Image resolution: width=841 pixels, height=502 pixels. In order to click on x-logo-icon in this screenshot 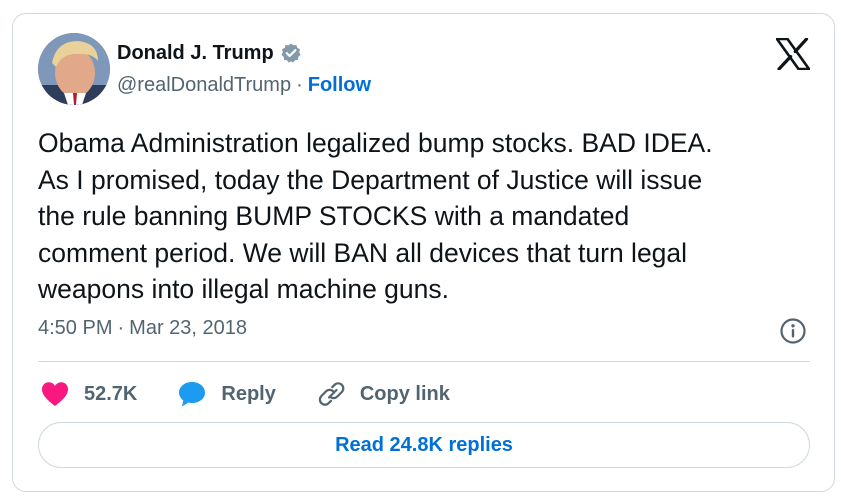, I will do `click(793, 54)`.